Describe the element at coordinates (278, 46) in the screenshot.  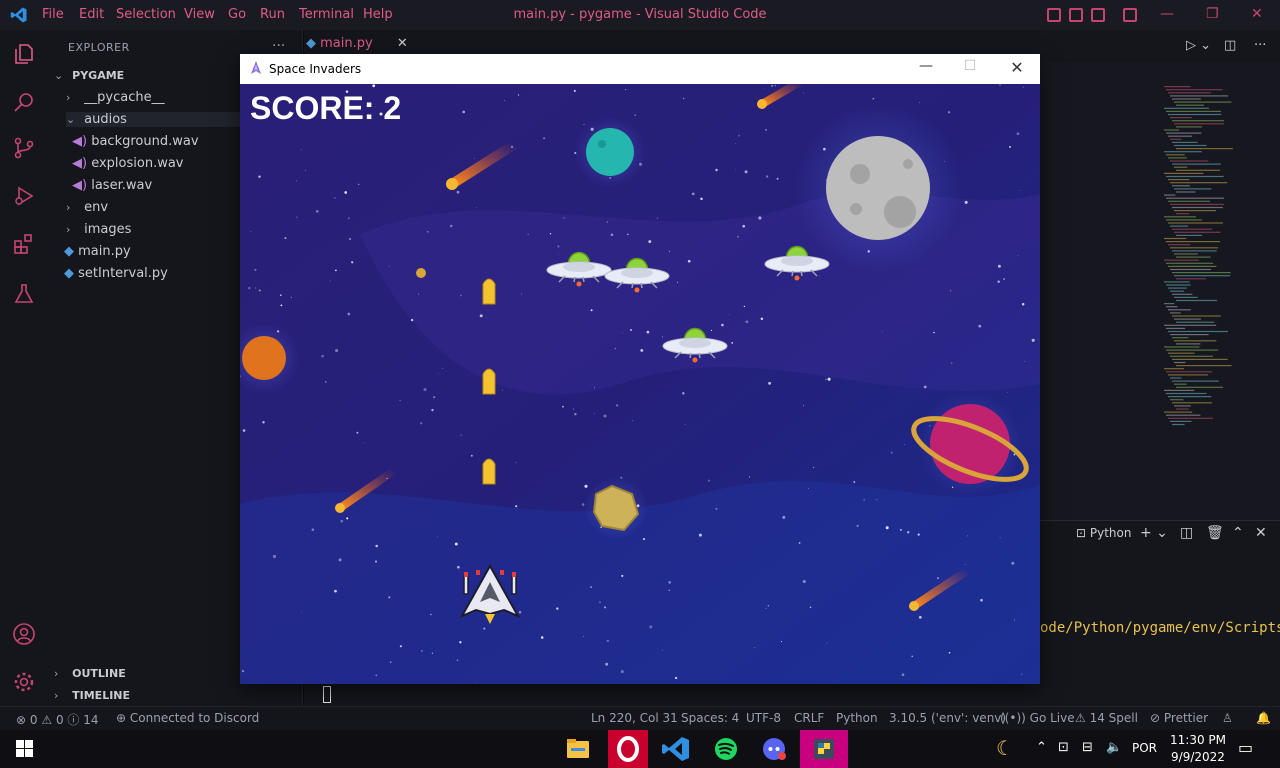
I see `more-actions-icon: ···` at that location.